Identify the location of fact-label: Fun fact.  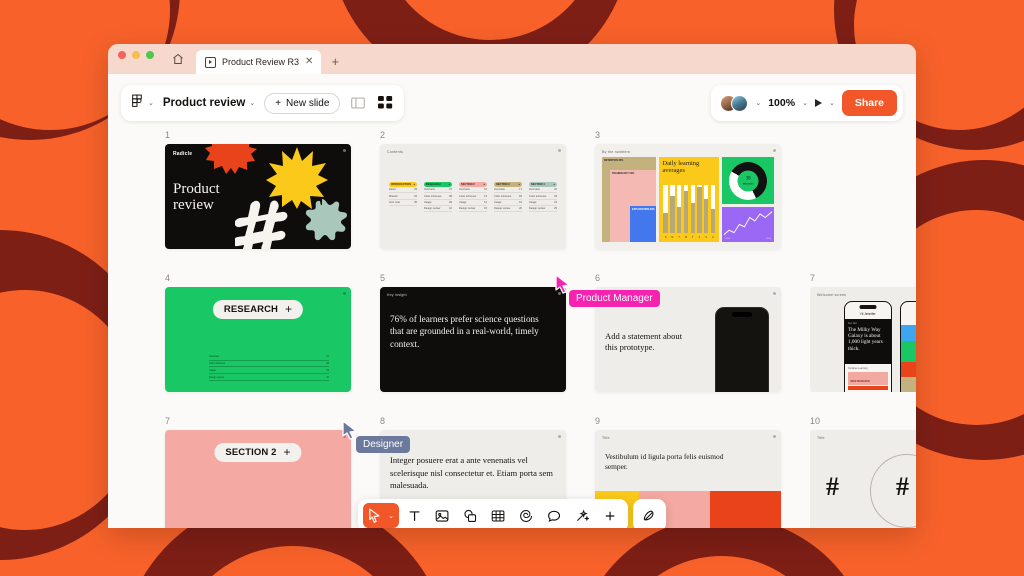
(852, 323).